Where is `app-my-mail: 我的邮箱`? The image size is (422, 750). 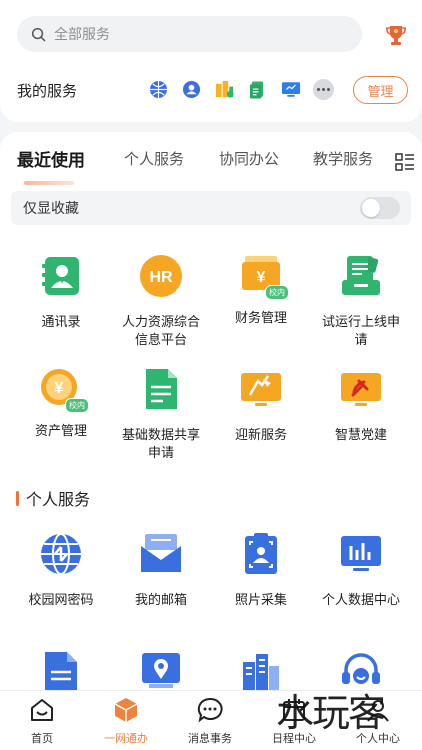
app-my-mail: 我的邮箱 is located at coordinates (161, 571).